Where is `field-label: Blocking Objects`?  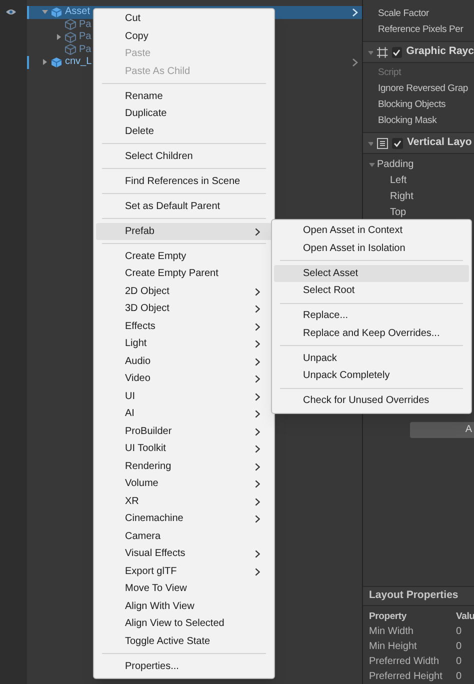 field-label: Blocking Objects is located at coordinates (412, 105).